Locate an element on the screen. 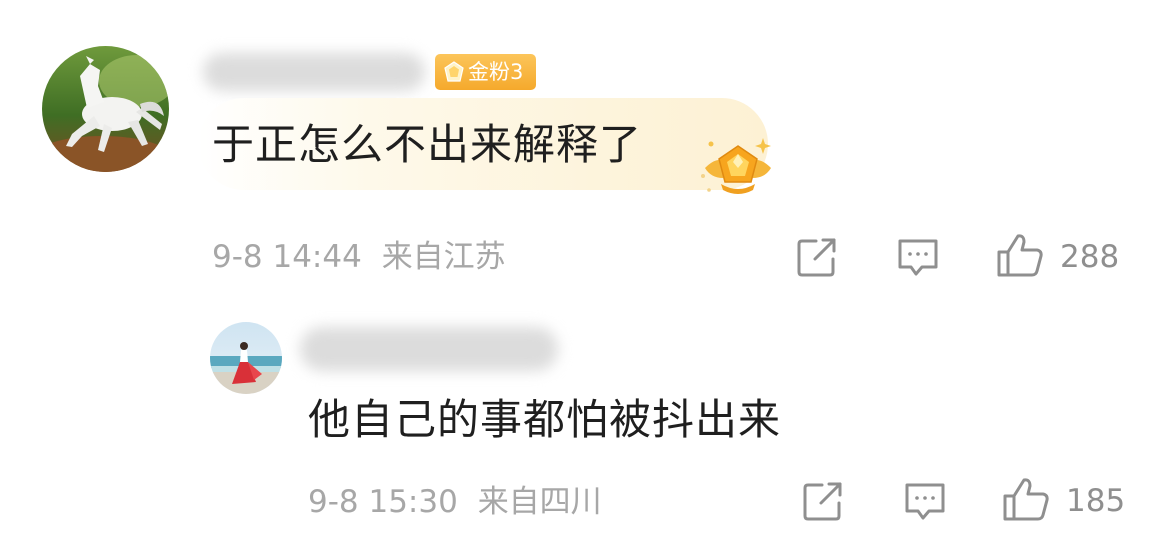 The width and height of the screenshot is (1170, 543). reply-user-avatar is located at coordinates (246, 358).